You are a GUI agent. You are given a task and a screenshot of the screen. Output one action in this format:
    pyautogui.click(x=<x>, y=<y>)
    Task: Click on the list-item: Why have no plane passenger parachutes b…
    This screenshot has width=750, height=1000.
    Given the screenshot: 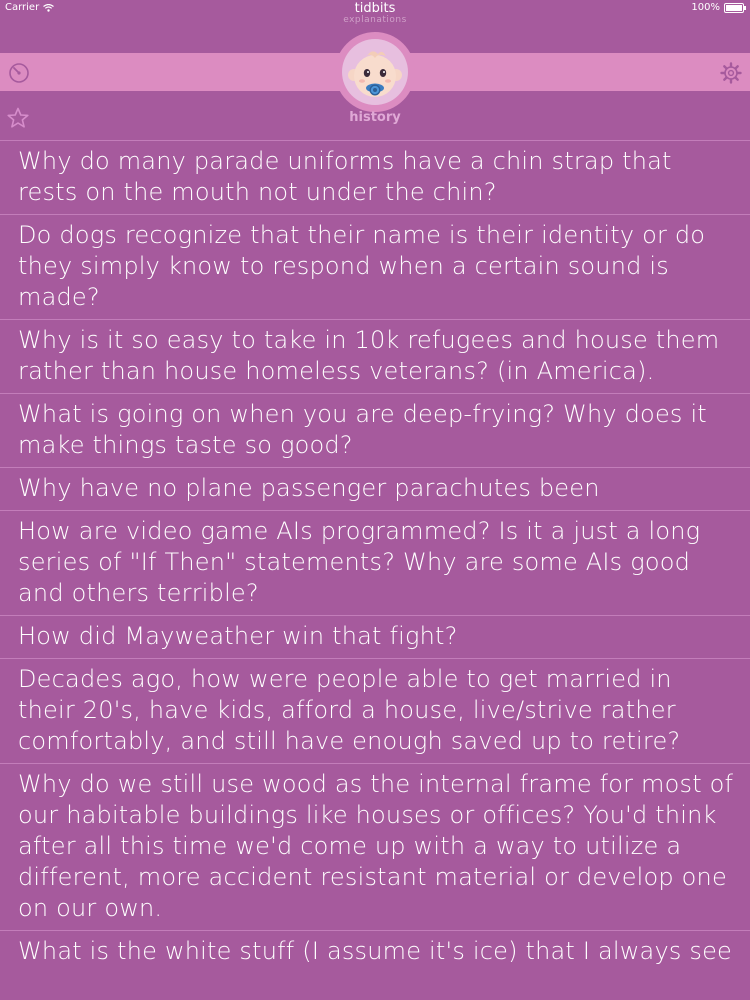 What is the action you would take?
    pyautogui.click(x=375, y=488)
    